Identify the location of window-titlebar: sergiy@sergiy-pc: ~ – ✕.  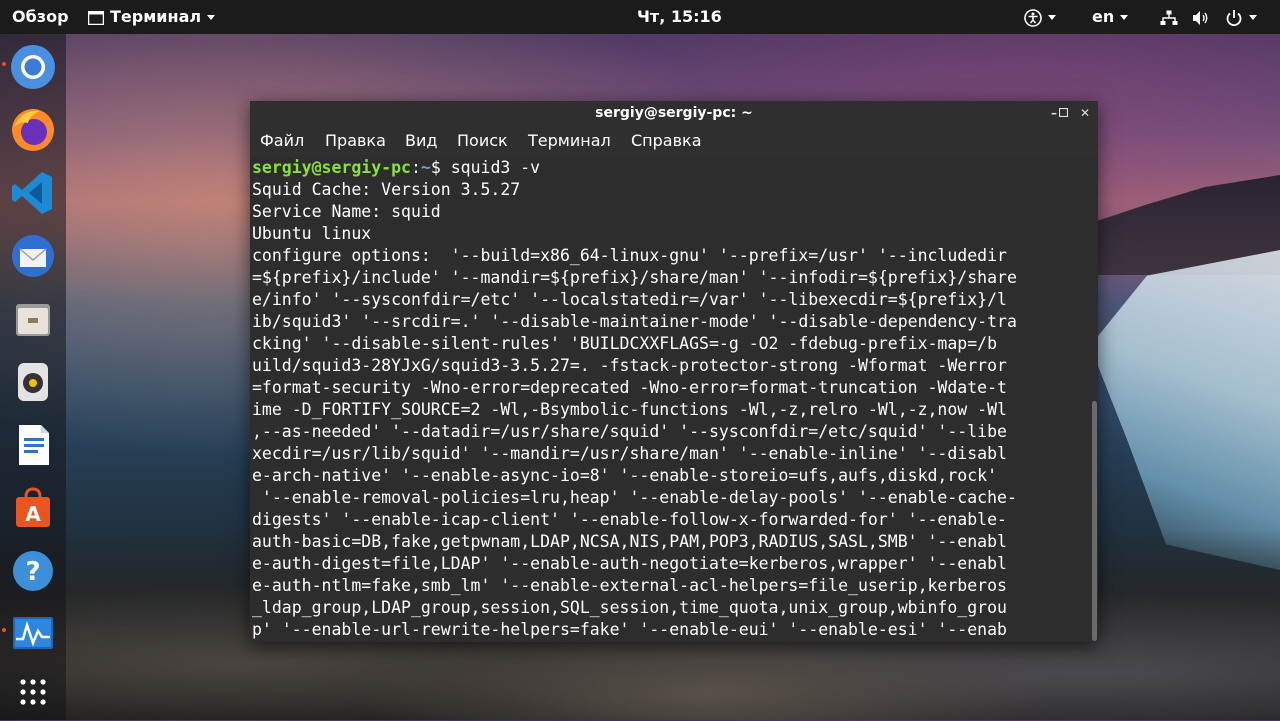
(674, 113).